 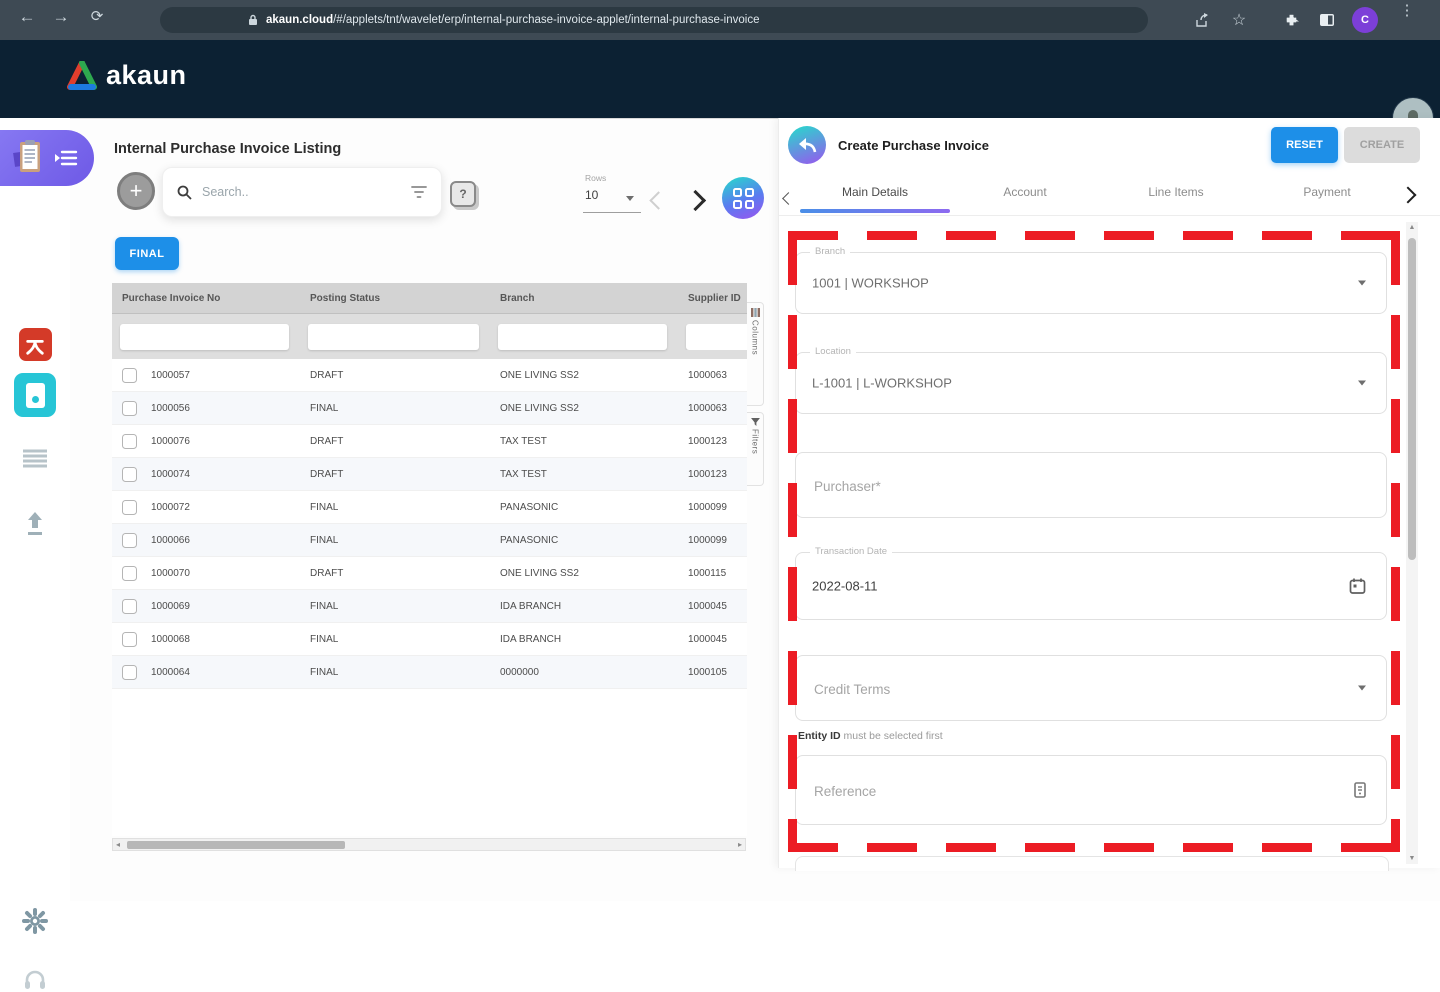 What do you see at coordinates (755, 354) in the screenshot?
I see `columns-side-tab: Columns` at bounding box center [755, 354].